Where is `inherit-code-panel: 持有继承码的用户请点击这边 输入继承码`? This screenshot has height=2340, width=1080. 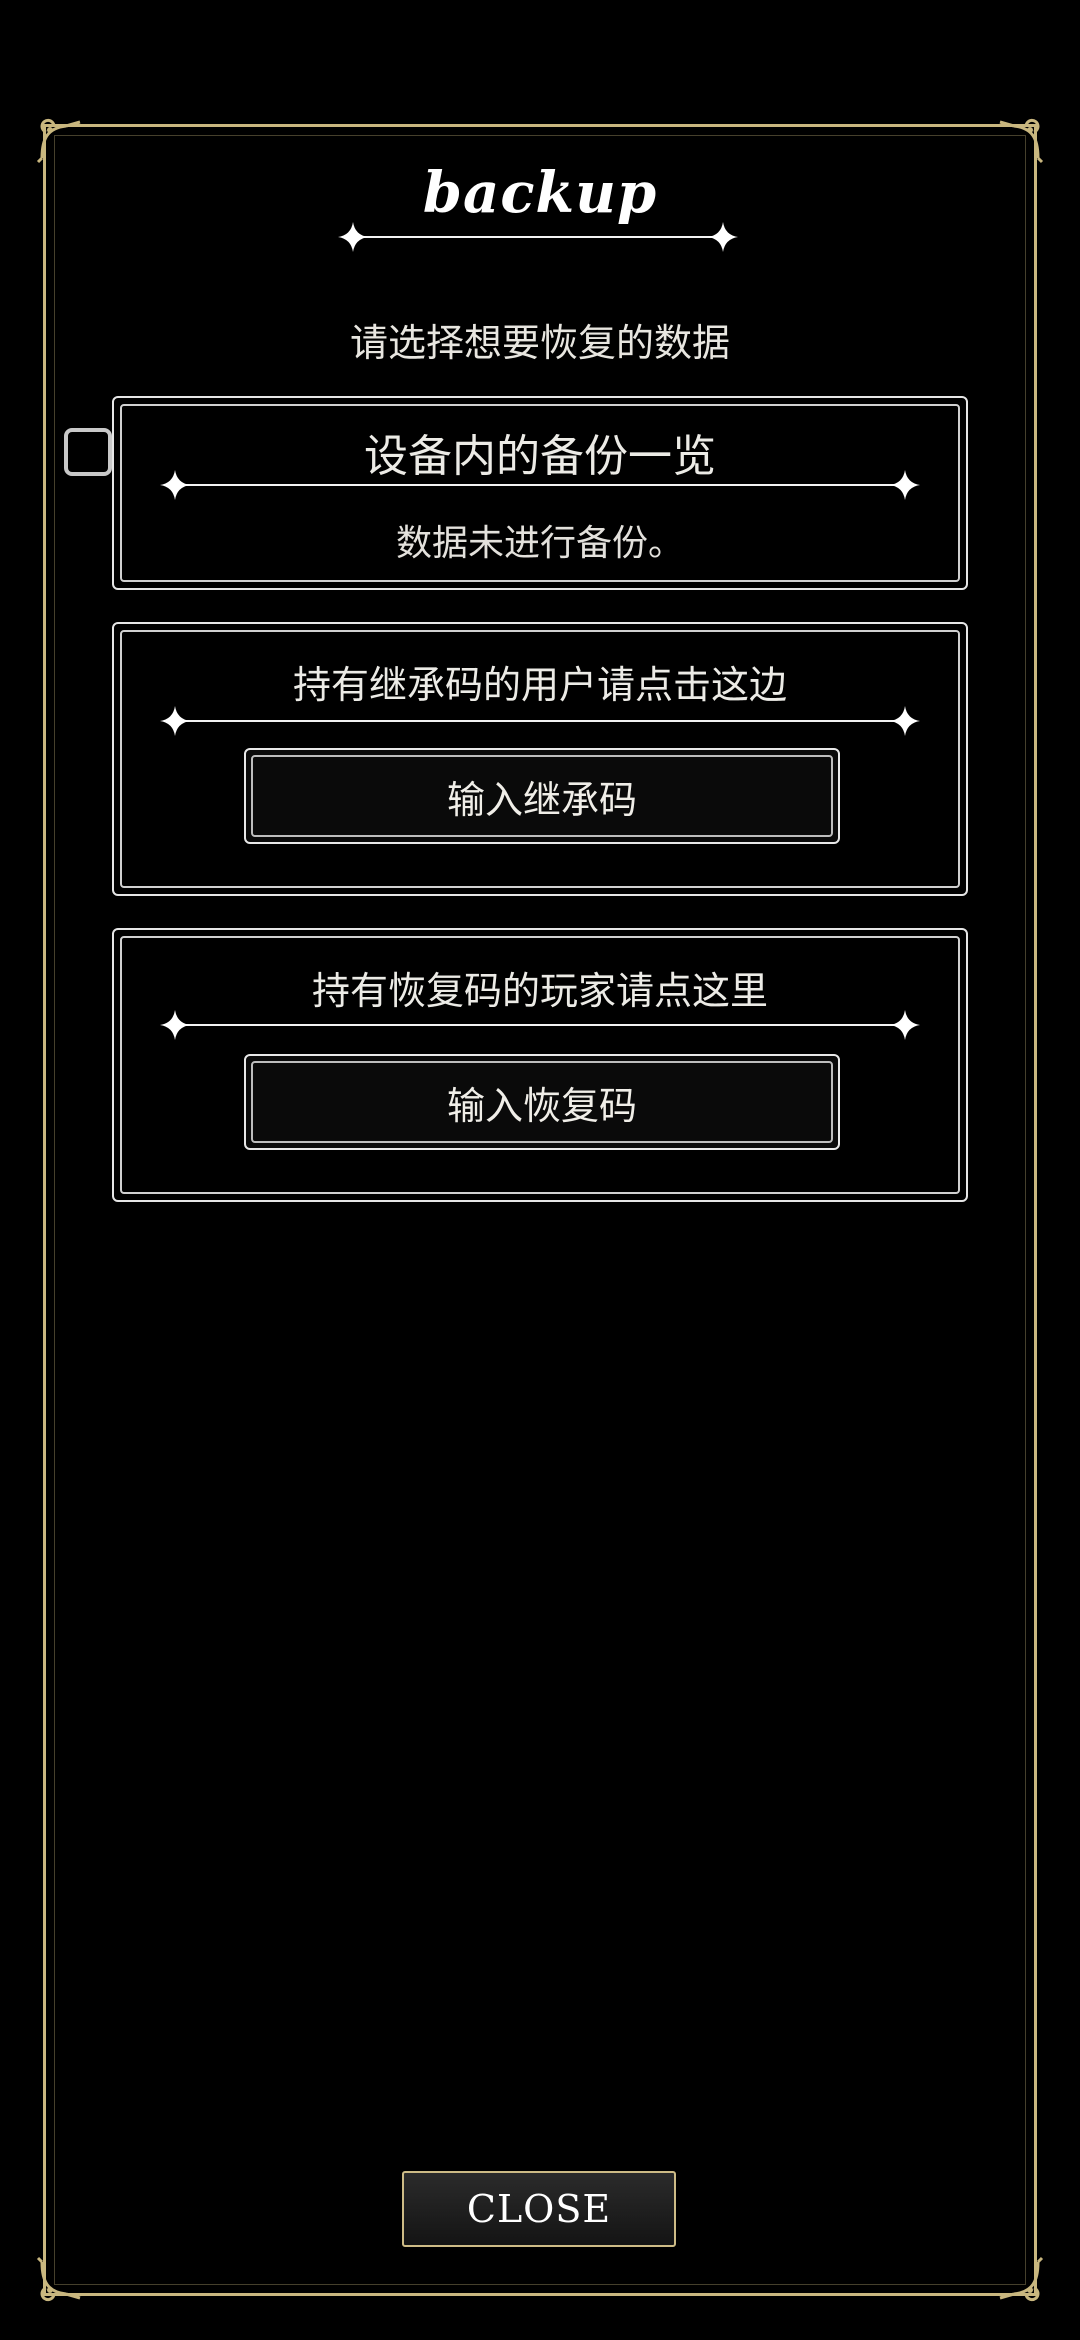 inherit-code-panel: 持有继承码的用户请点击这边 输入继承码 is located at coordinates (540, 759).